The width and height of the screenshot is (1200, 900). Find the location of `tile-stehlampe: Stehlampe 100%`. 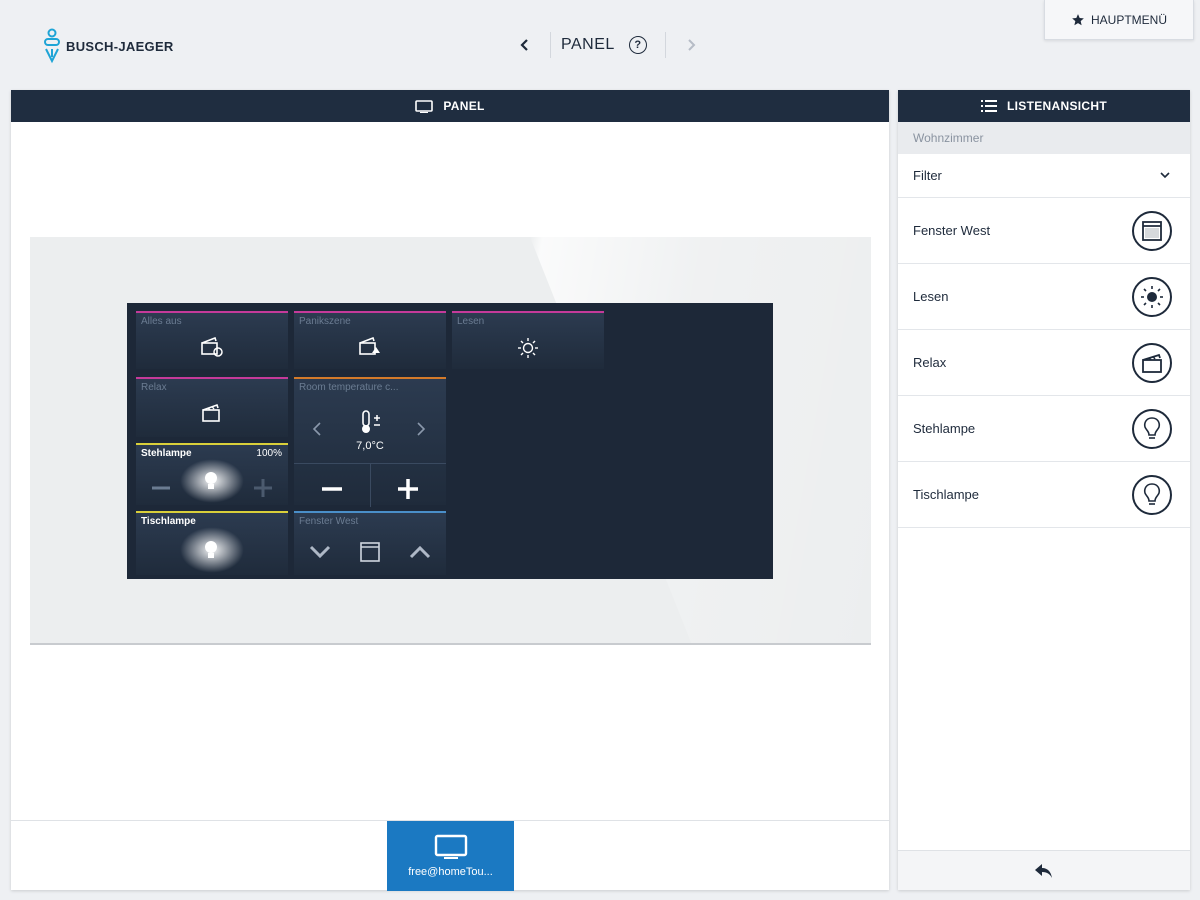

tile-stehlampe: Stehlampe 100% is located at coordinates (212, 474).